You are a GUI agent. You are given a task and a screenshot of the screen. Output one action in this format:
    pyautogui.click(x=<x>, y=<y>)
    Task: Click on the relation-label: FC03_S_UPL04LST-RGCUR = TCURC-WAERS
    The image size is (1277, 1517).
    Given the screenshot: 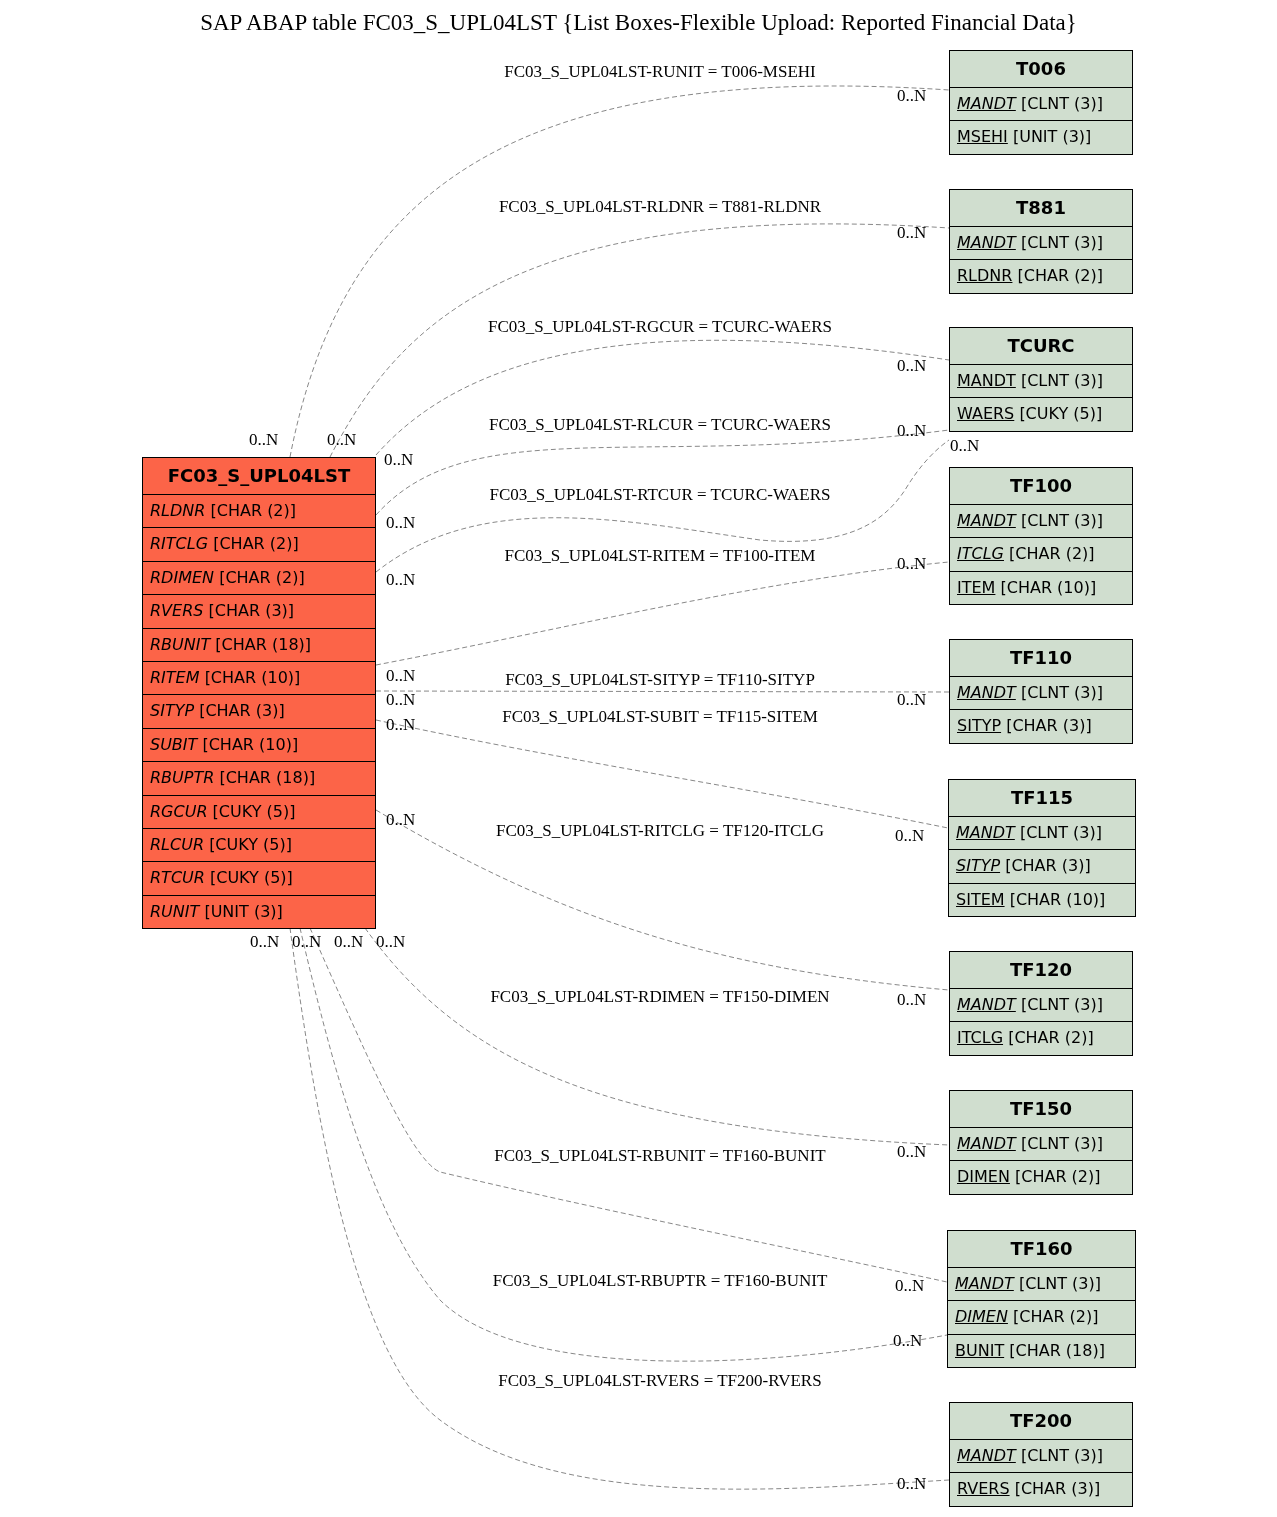 What is the action you would take?
    pyautogui.click(x=660, y=327)
    